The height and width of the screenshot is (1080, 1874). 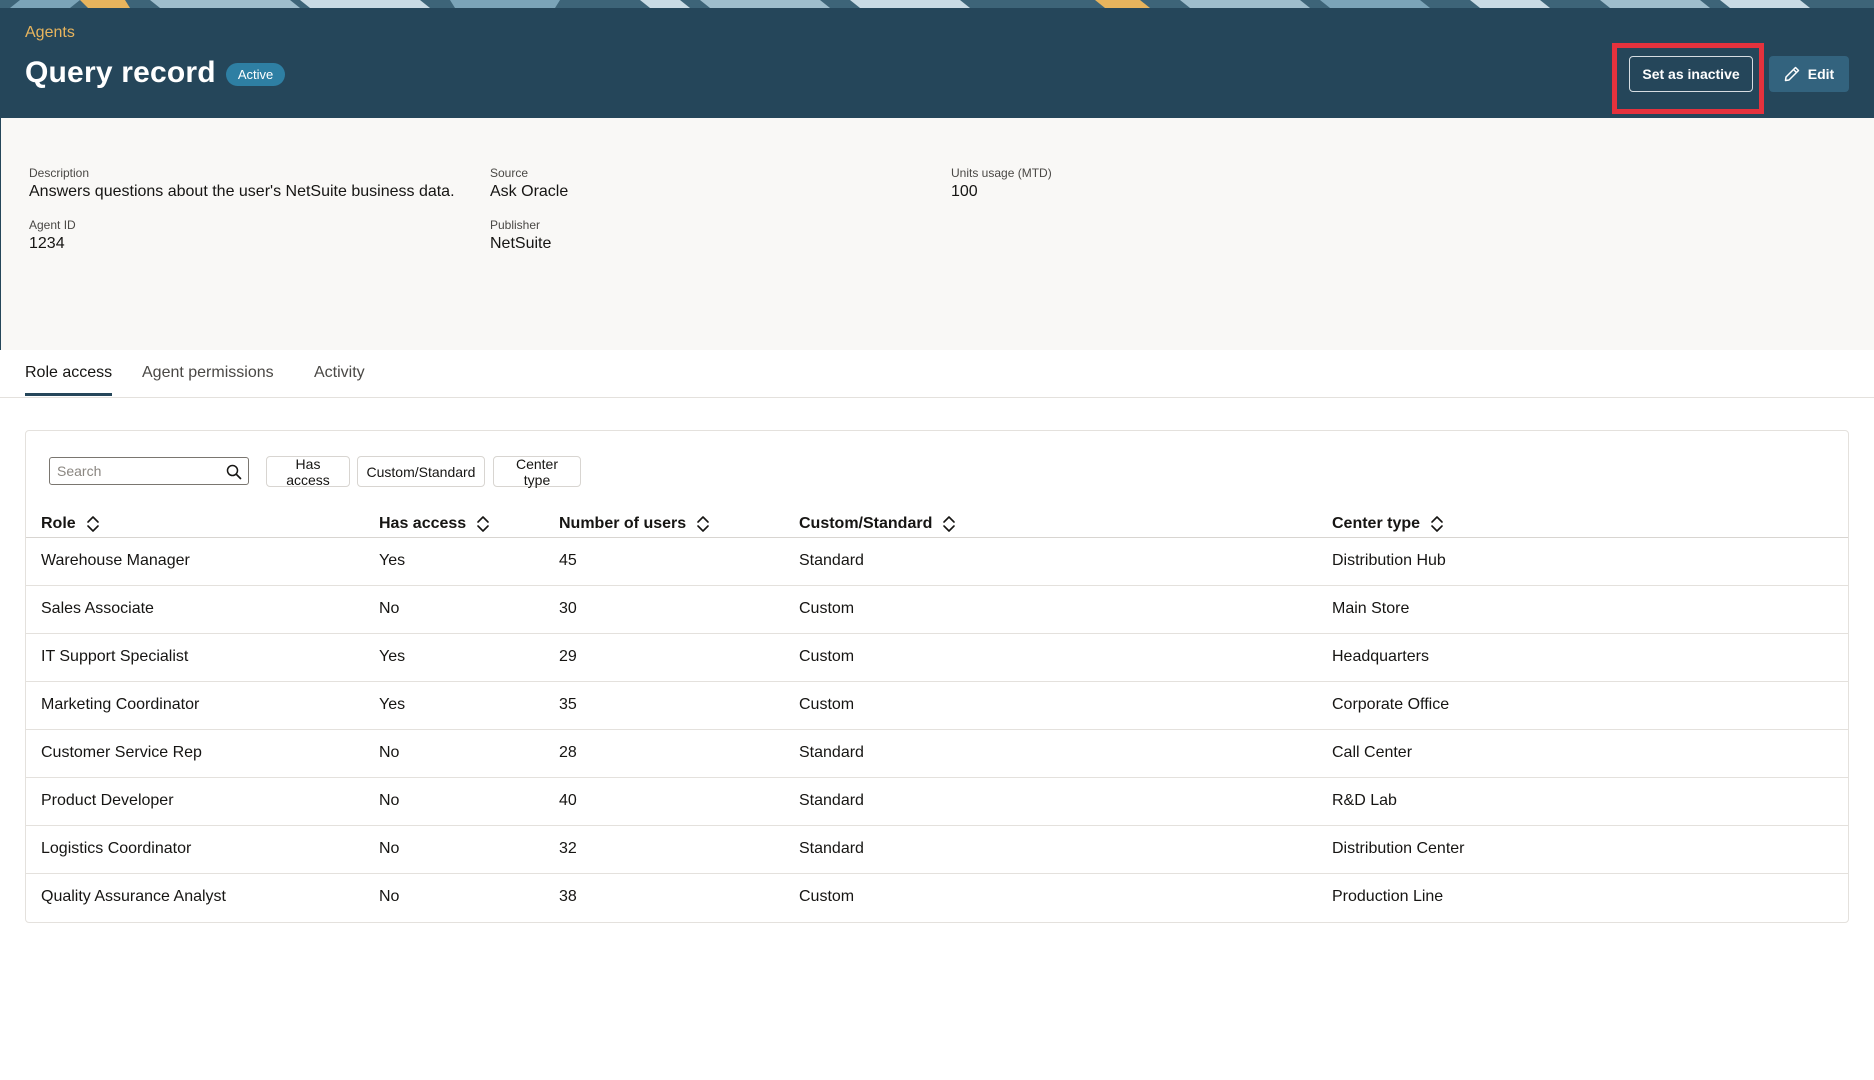 What do you see at coordinates (421, 471) in the screenshot?
I see `filter-custom-standard: Custom/Standard` at bounding box center [421, 471].